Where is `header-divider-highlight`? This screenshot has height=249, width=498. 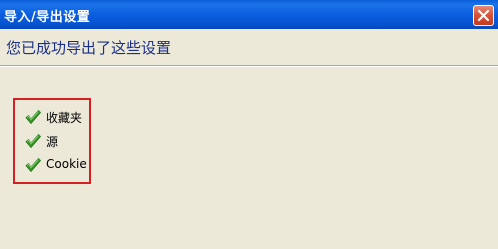
header-divider-highlight is located at coordinates (249, 66).